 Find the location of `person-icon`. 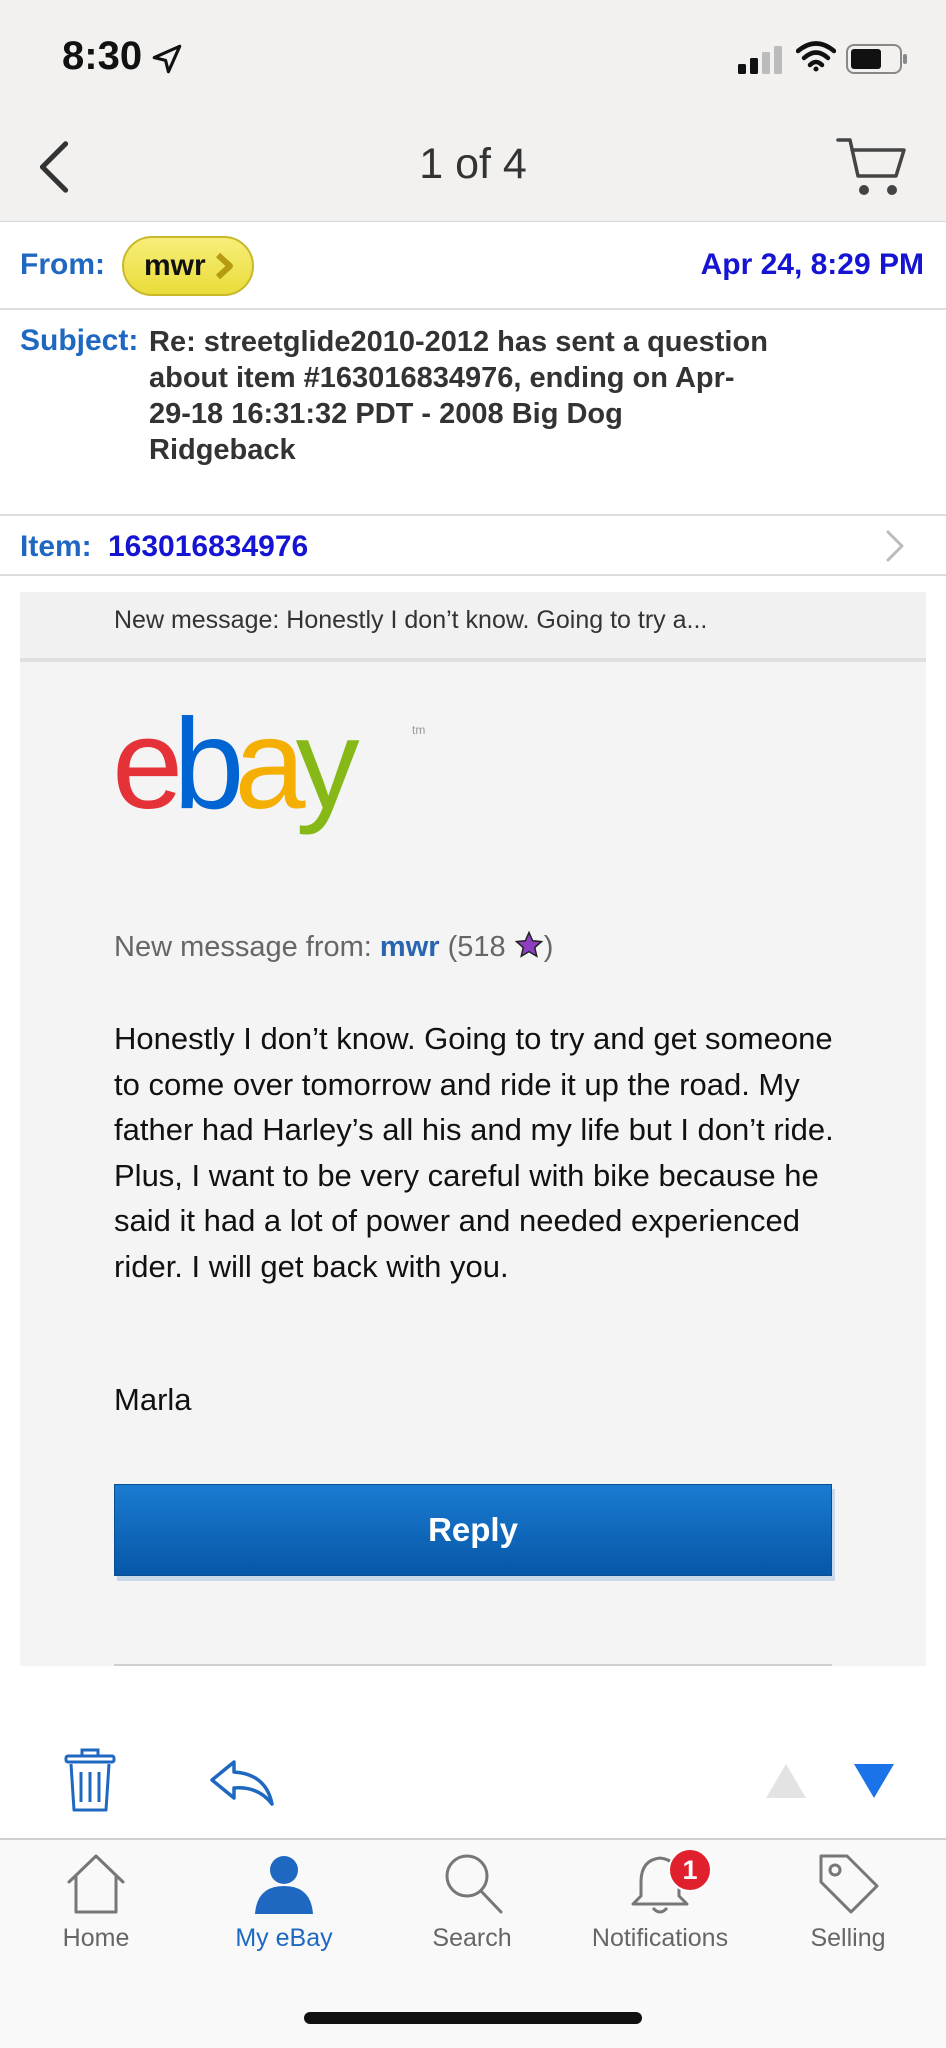

person-icon is located at coordinates (284, 1885).